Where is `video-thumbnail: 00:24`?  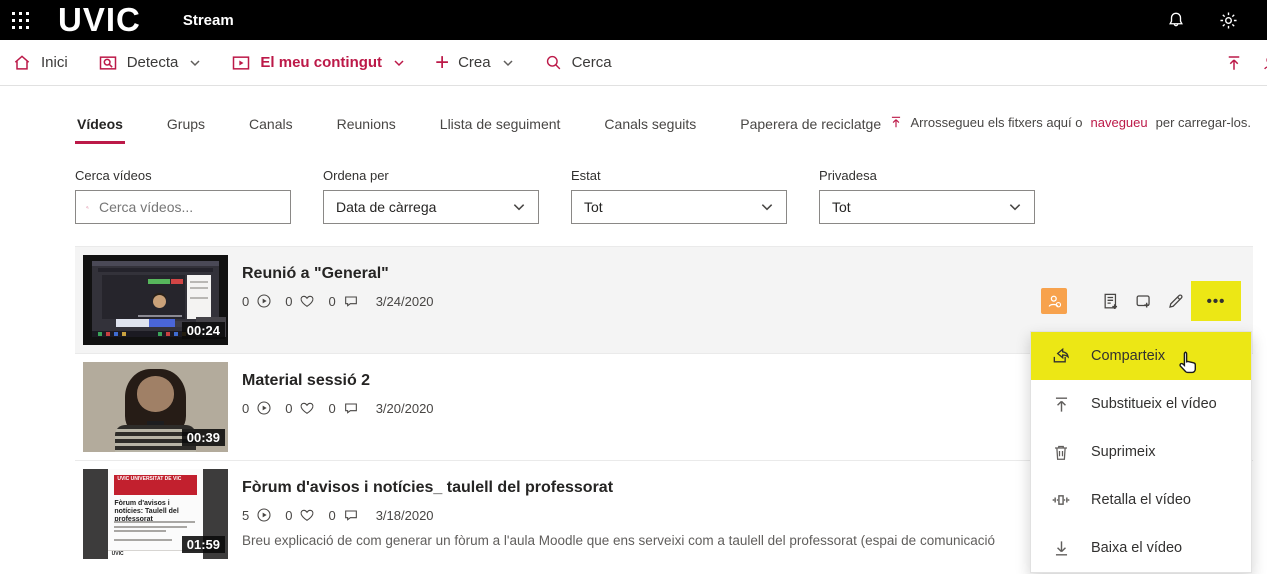 video-thumbnail: 00:24 is located at coordinates (155, 300).